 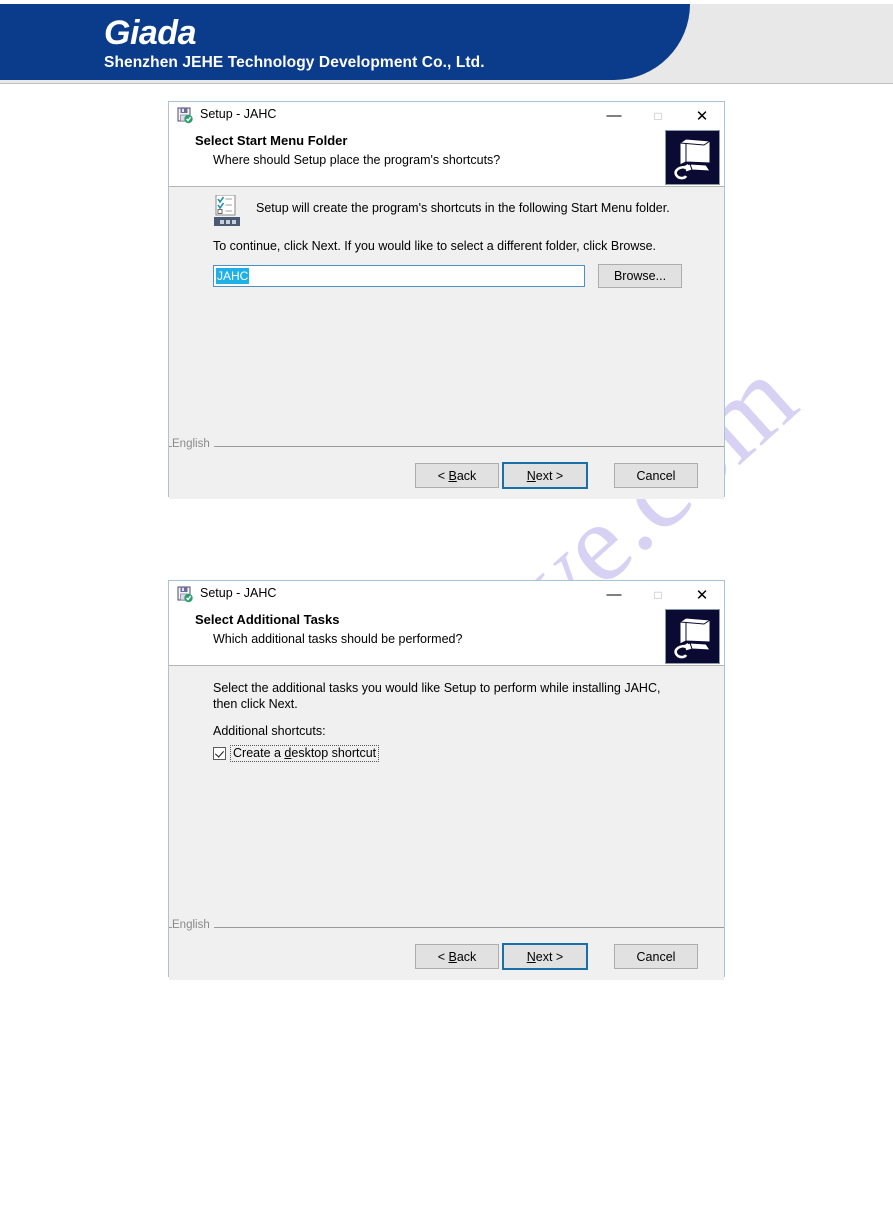 I want to click on header-bottom-margin, so click(x=446, y=88).